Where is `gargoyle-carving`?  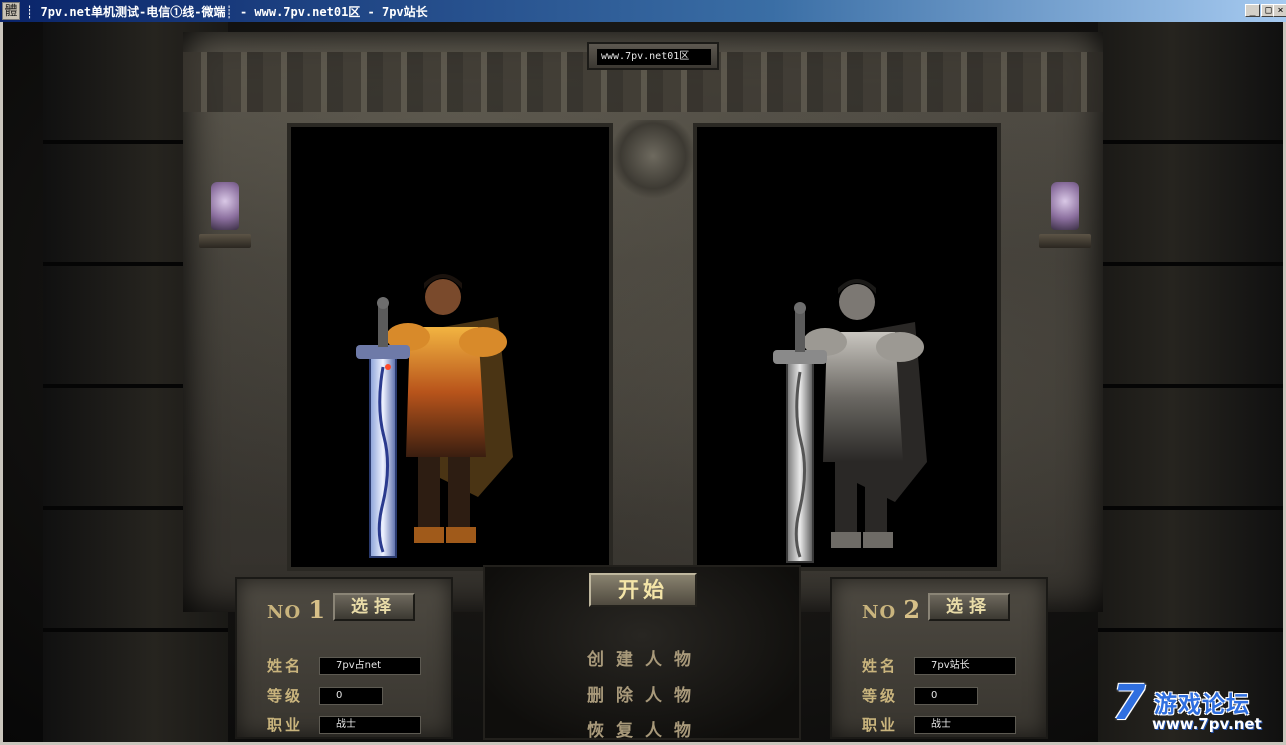 gargoyle-carving is located at coordinates (653, 160).